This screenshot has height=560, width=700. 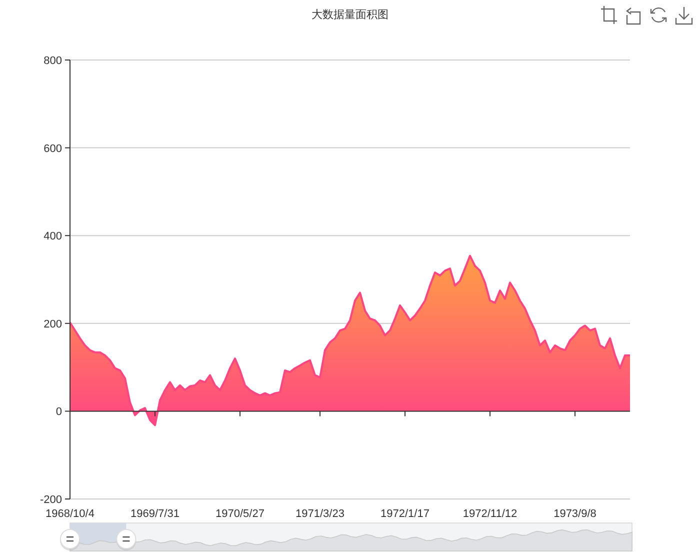 What do you see at coordinates (346, 537) in the screenshot?
I see `data-zoom-slider` at bounding box center [346, 537].